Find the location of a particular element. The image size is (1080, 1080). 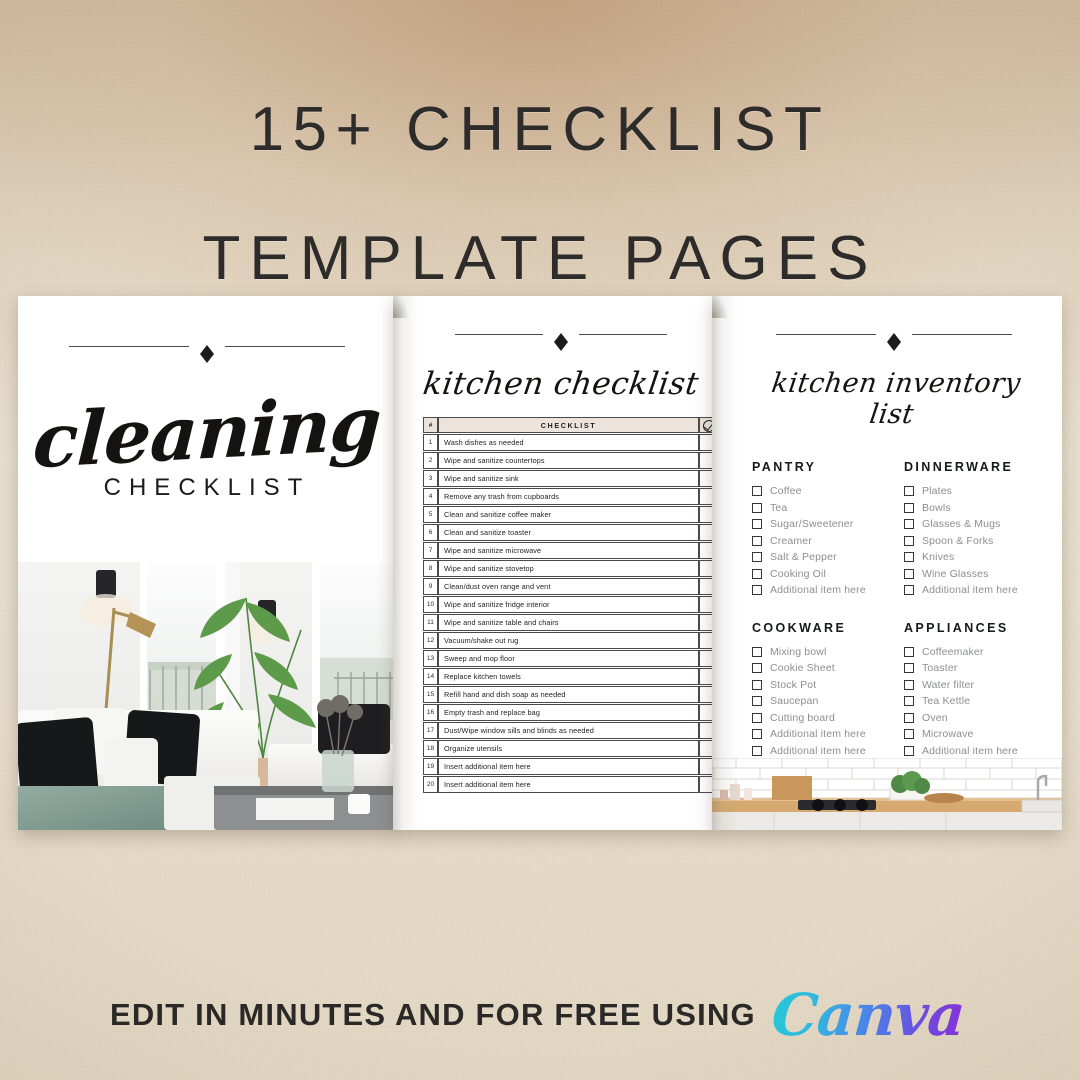

table-row: 6 Clean and sanitize toaster is located at coordinates (568, 532).